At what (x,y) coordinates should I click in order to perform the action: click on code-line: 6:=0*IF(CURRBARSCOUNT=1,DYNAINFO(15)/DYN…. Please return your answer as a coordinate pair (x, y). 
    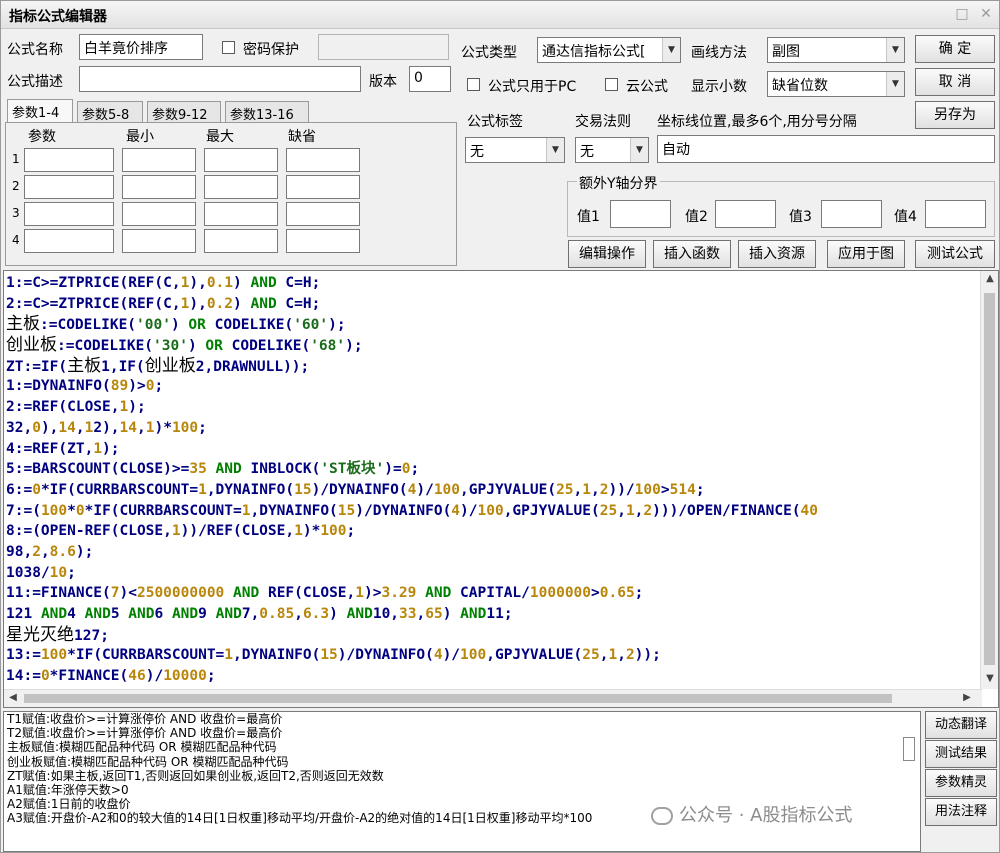
    Looking at the image, I should click on (491, 490).